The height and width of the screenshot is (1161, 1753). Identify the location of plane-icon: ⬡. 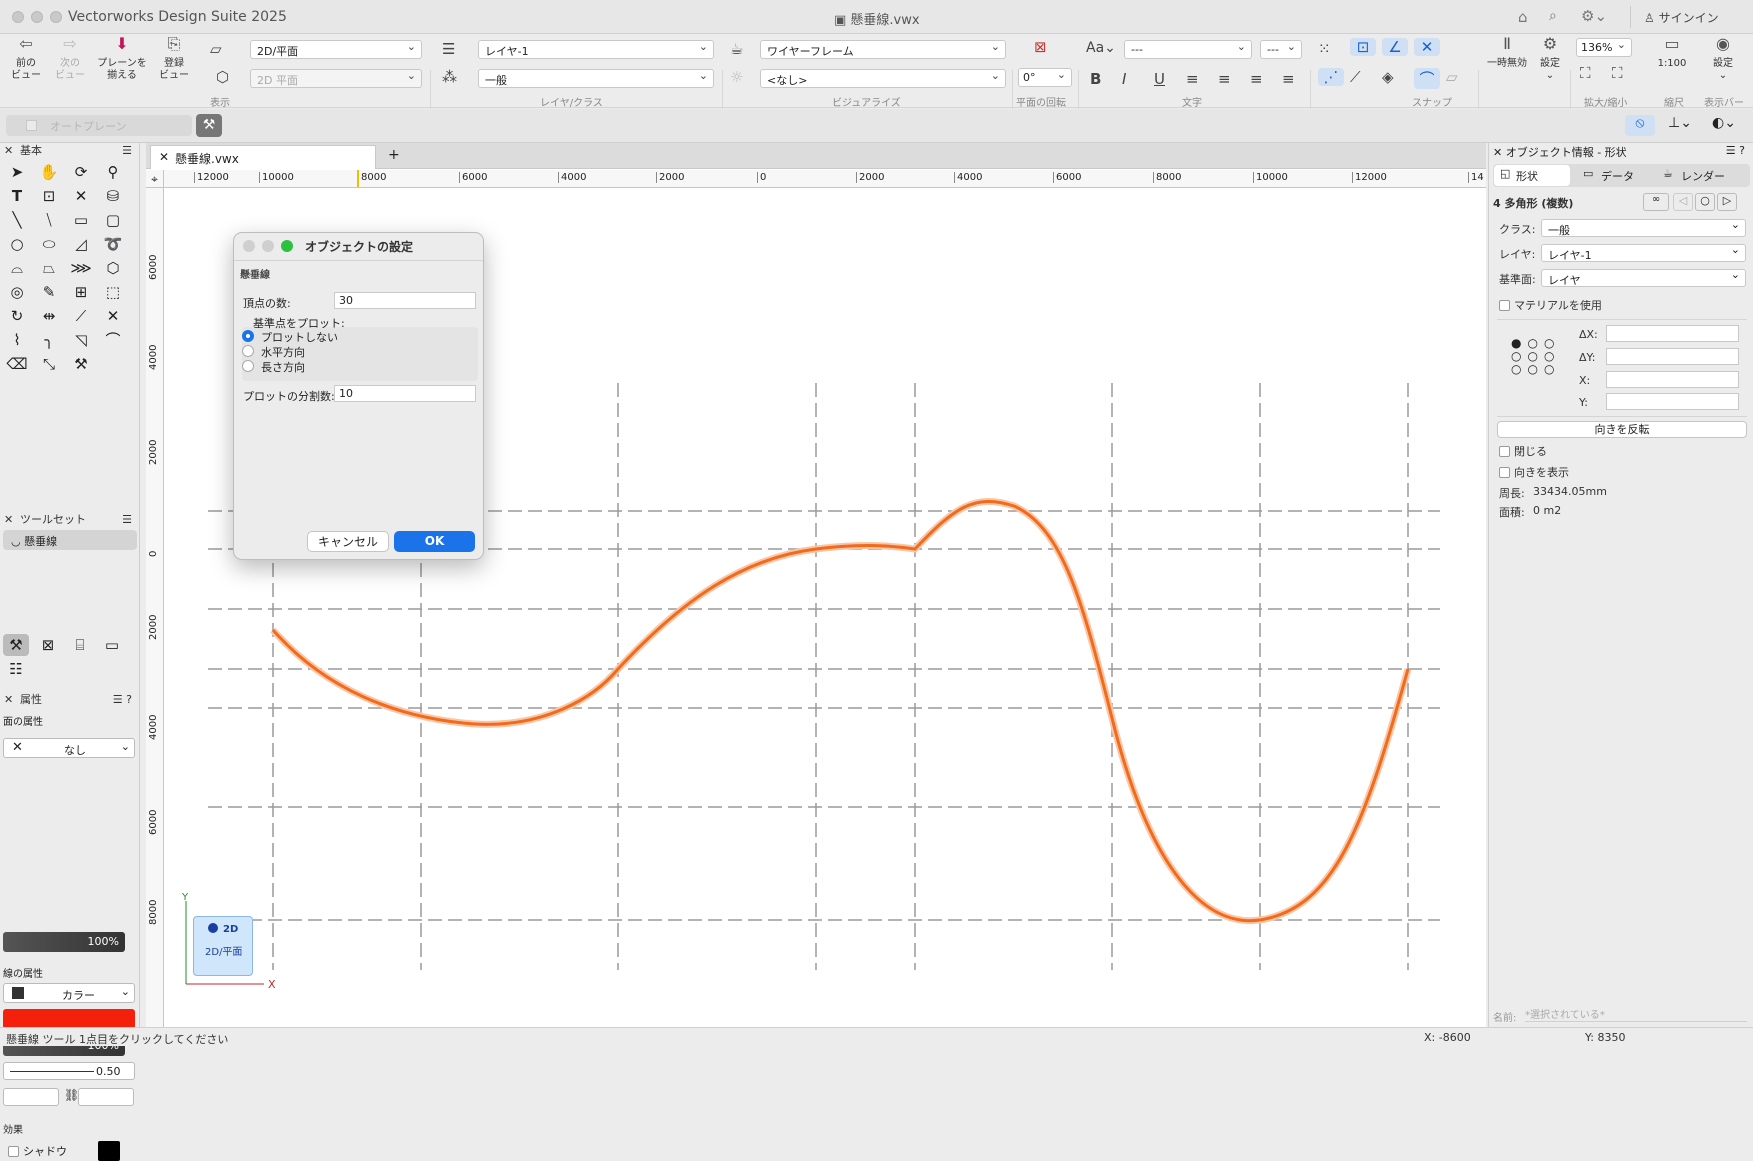
(222, 77).